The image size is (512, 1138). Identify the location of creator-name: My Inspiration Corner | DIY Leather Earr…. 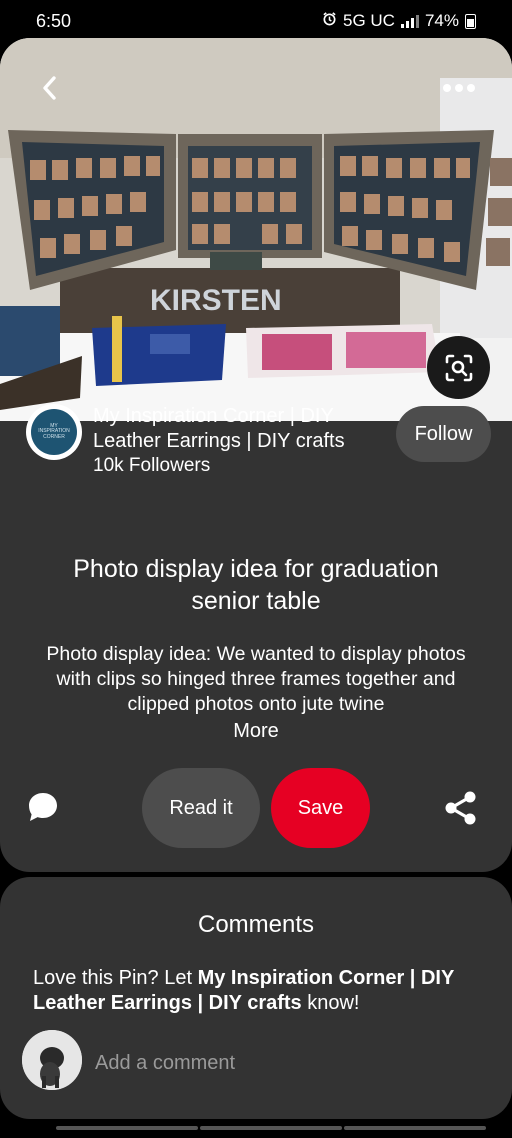
(238, 429).